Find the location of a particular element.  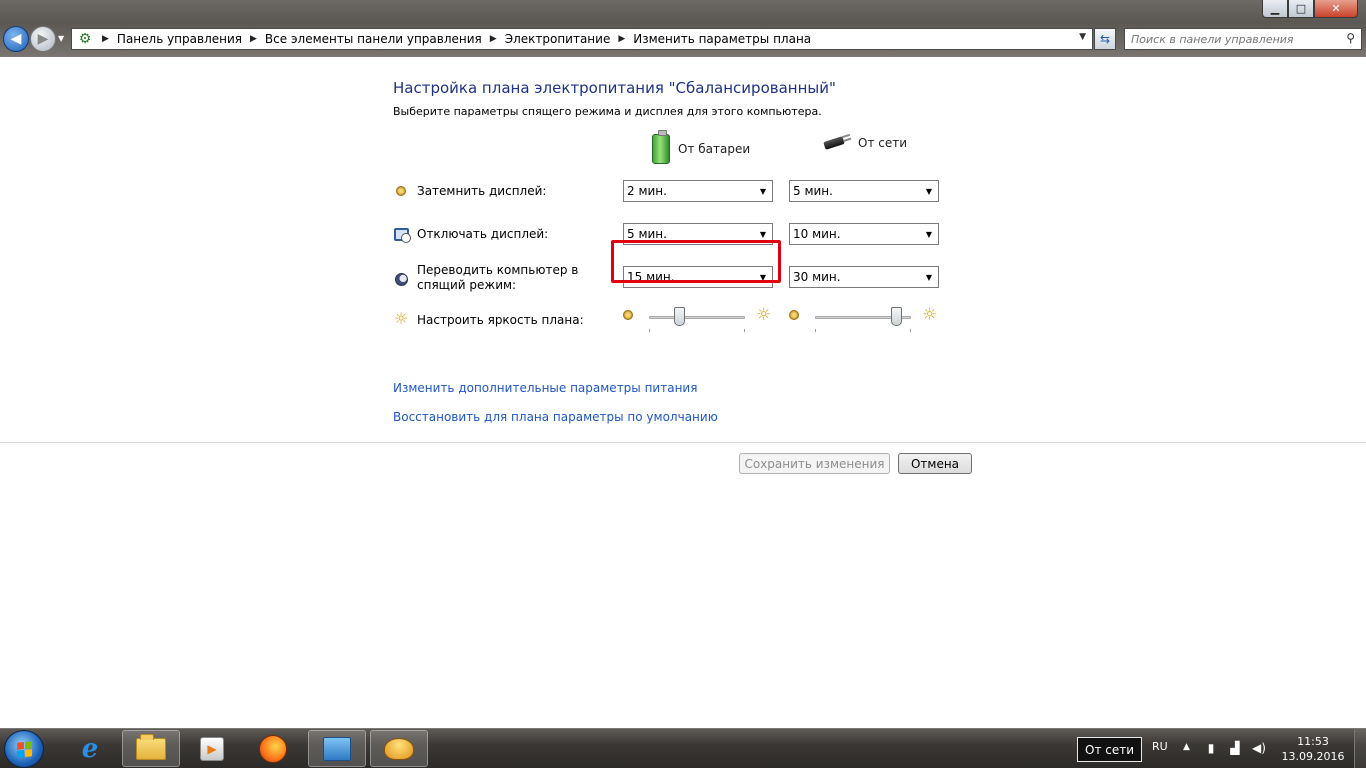

slider-ticks is located at coordinates (697, 330).